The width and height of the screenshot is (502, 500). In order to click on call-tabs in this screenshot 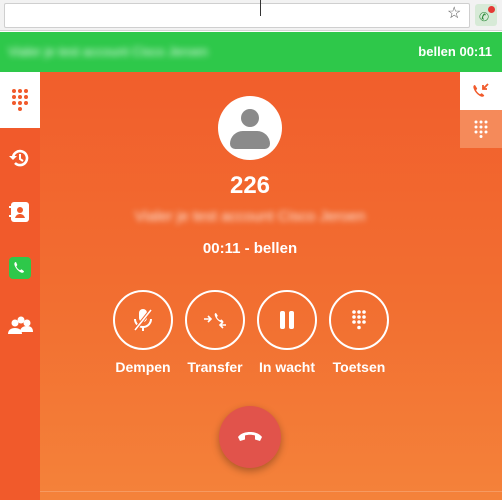, I will do `click(481, 110)`.